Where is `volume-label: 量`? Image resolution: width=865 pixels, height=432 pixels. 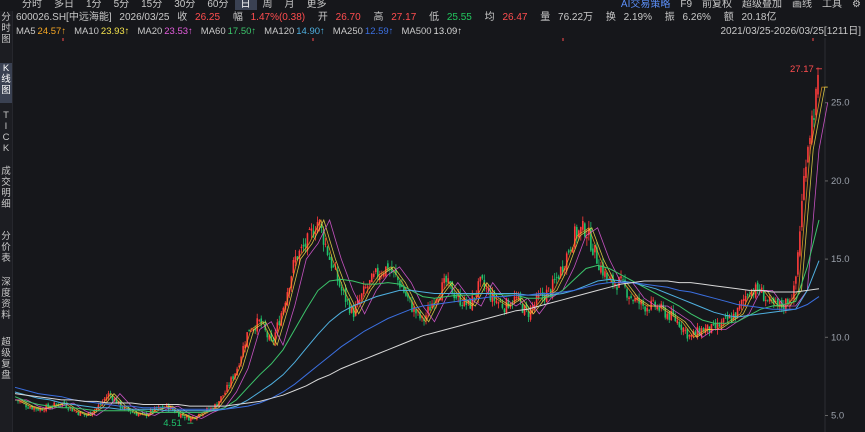 volume-label: 量 is located at coordinates (545, 17).